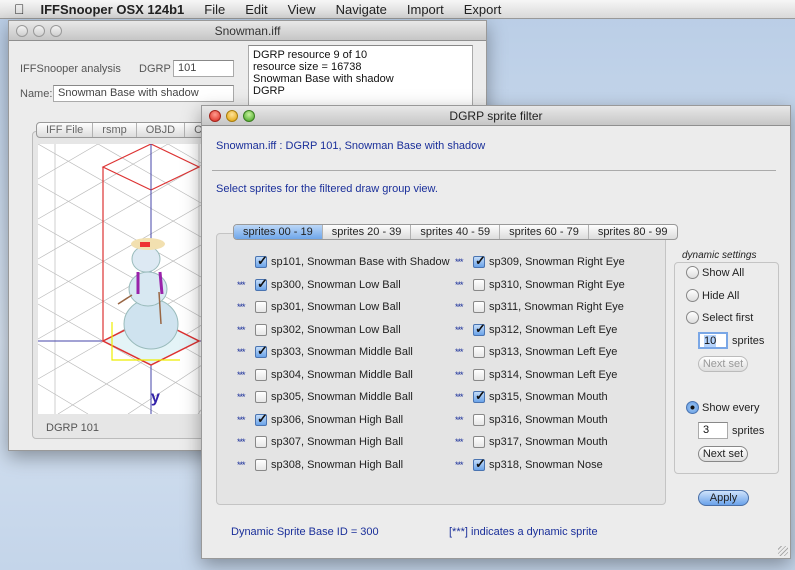 Image resolution: width=795 pixels, height=570 pixels. I want to click on sprite-row: *** sp318, Snowman Nose, so click(529, 464).